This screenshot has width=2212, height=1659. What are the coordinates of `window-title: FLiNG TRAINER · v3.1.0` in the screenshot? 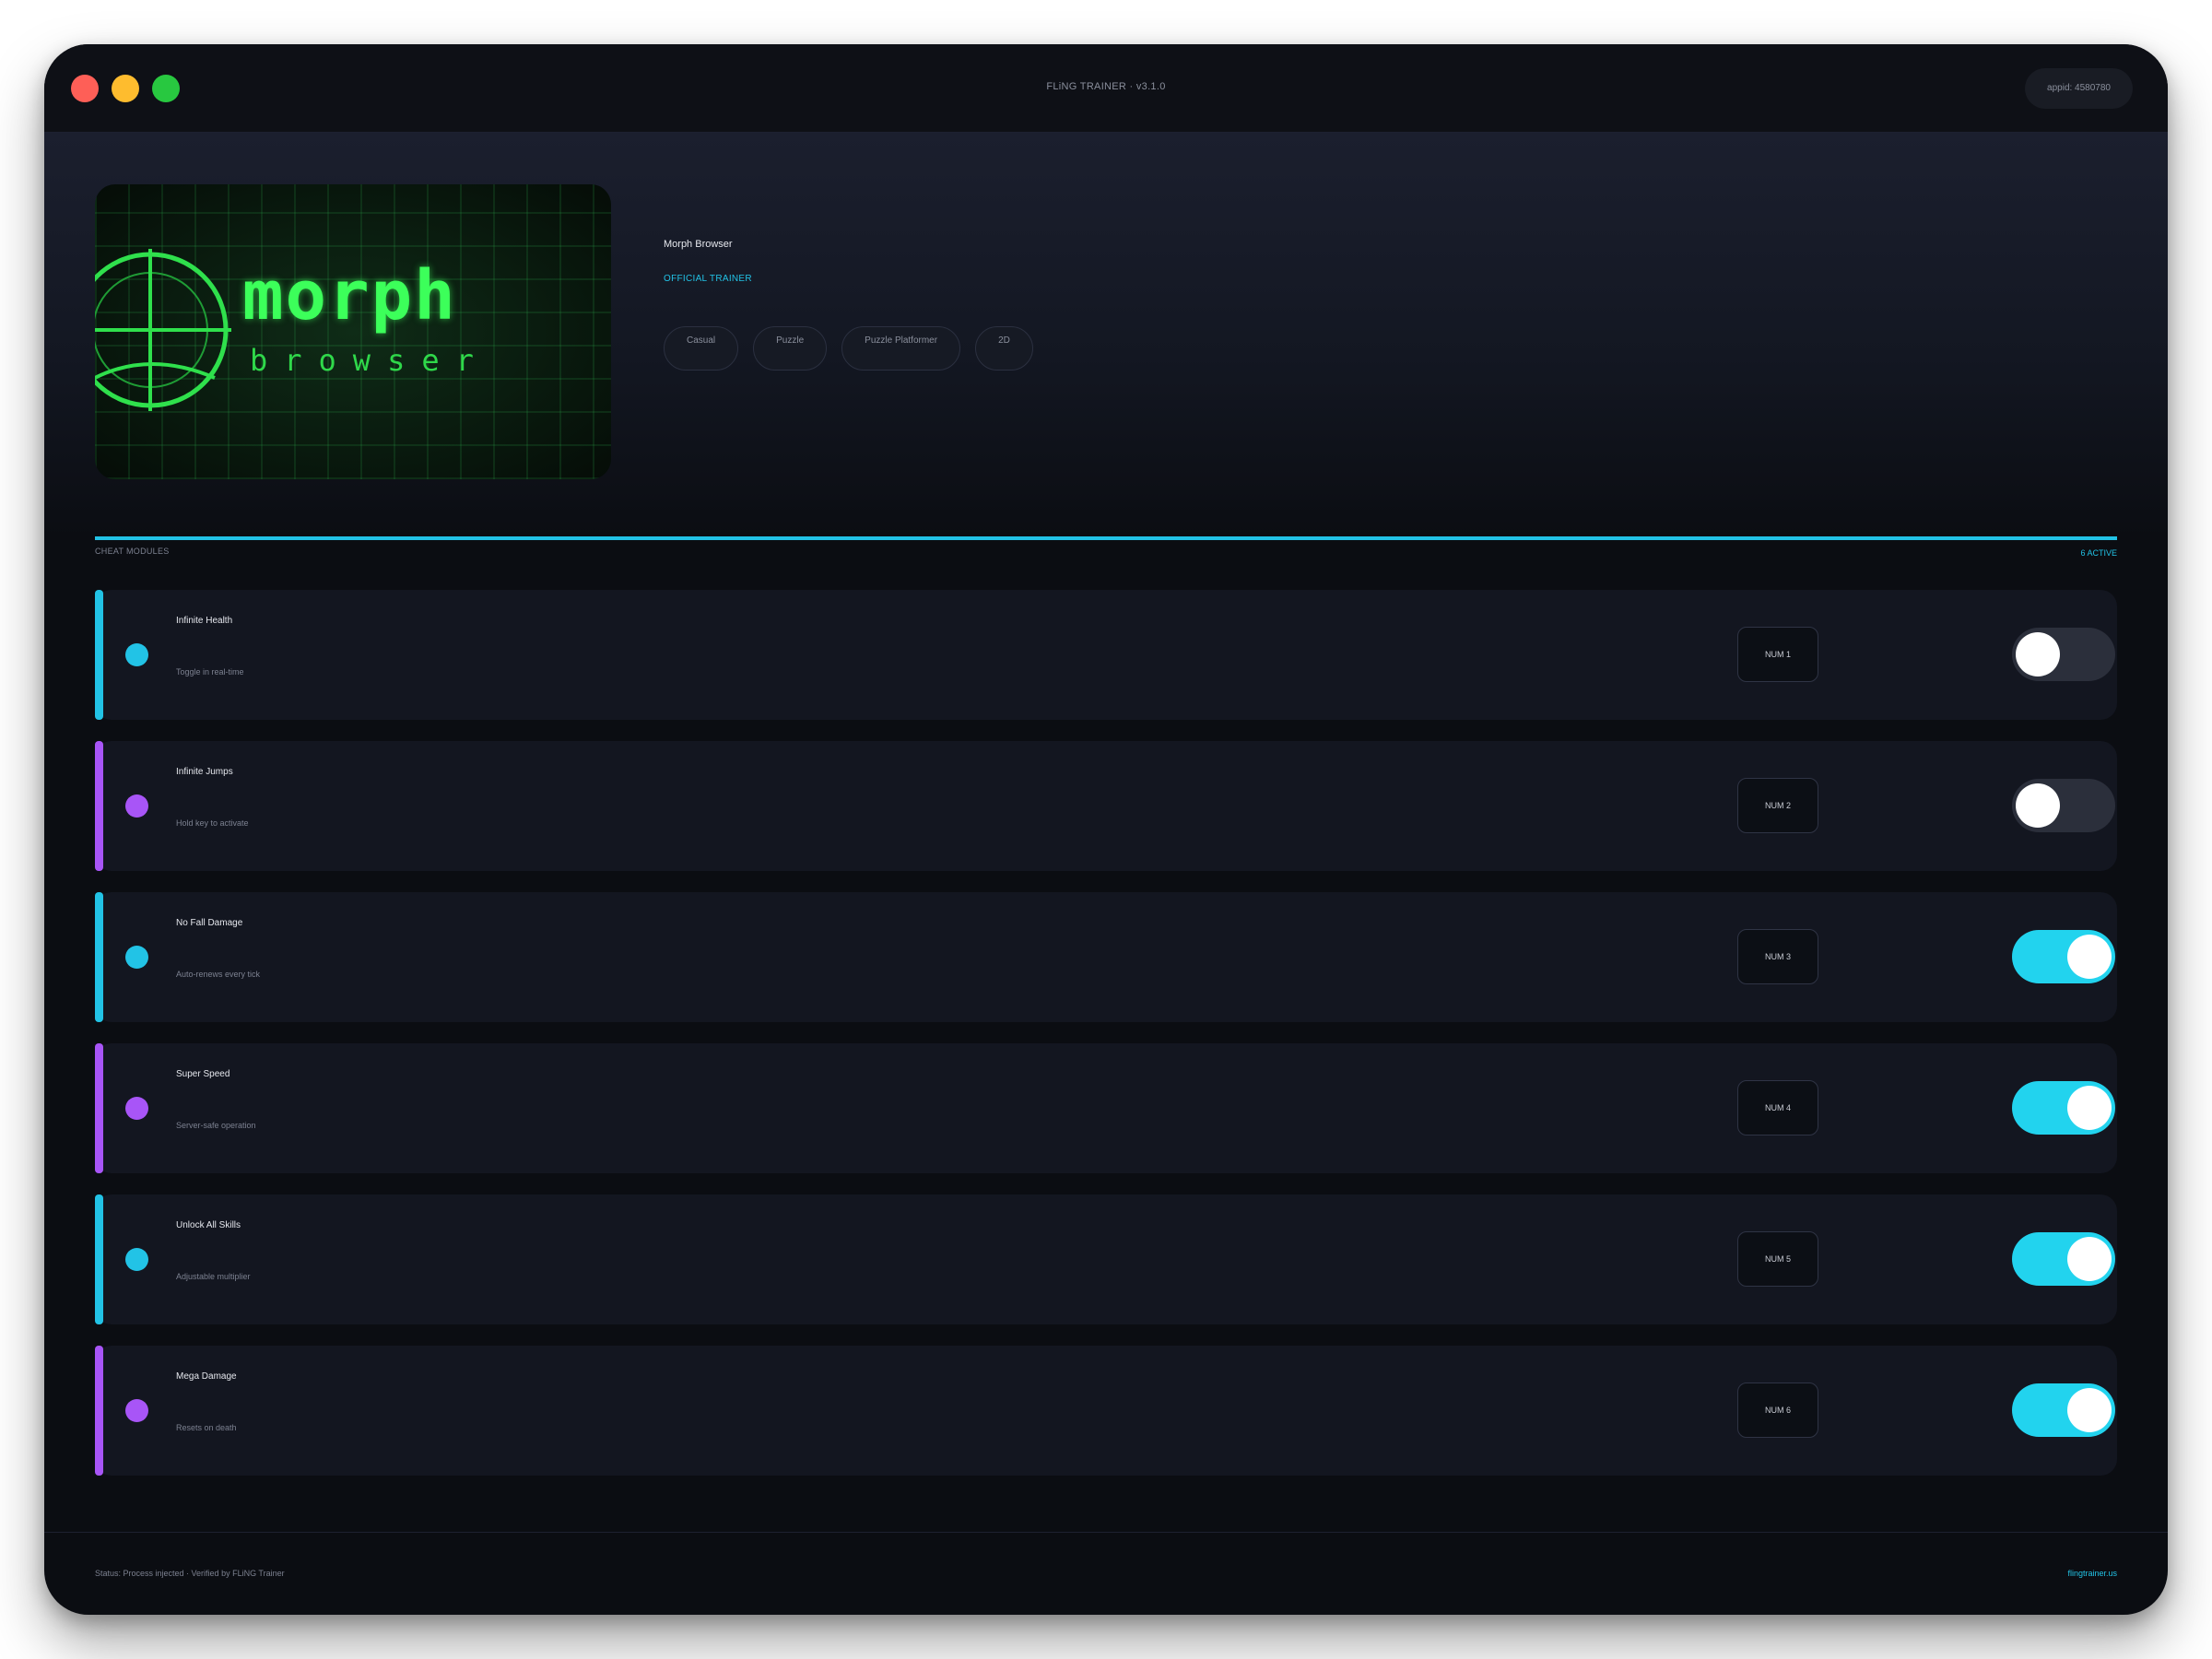 It's located at (1106, 86).